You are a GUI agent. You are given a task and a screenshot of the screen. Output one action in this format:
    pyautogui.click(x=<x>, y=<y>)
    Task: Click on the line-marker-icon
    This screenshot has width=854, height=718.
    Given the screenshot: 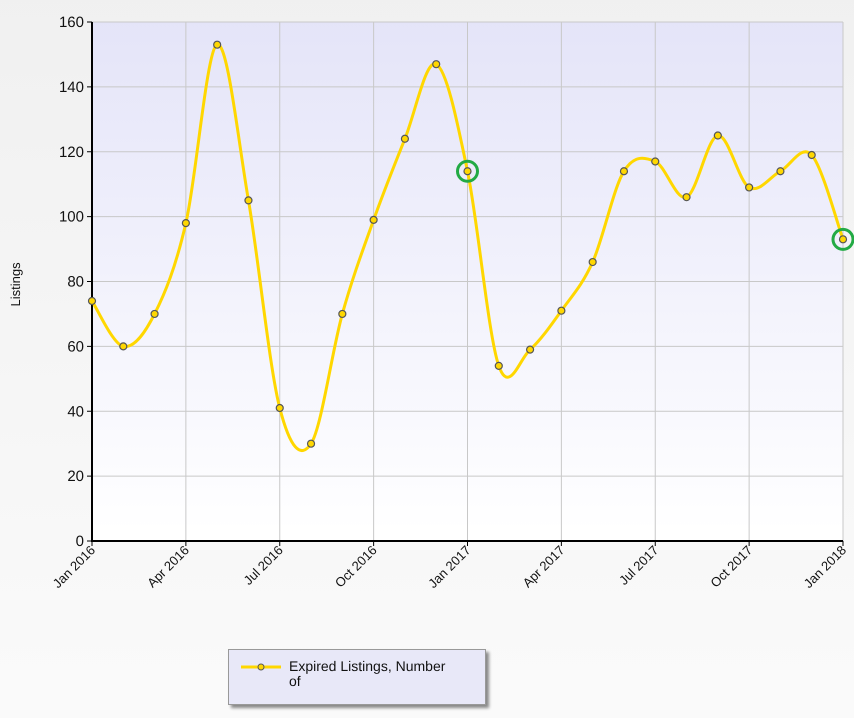 What is the action you would take?
    pyautogui.click(x=261, y=667)
    